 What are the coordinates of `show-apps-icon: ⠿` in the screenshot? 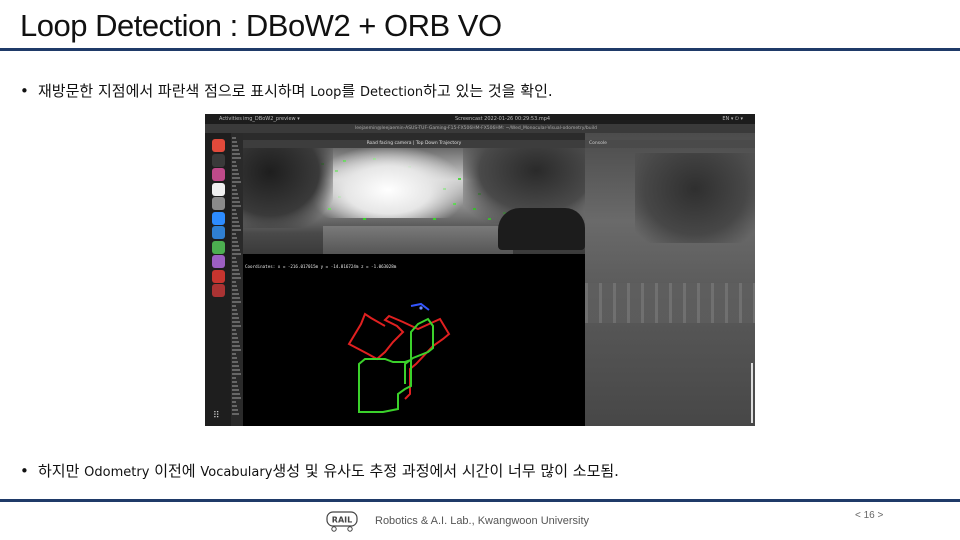 It's located at (218, 416).